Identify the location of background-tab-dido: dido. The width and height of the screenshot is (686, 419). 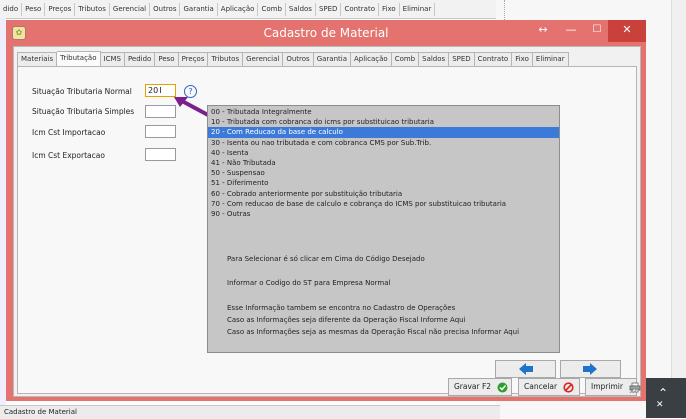
(11, 9).